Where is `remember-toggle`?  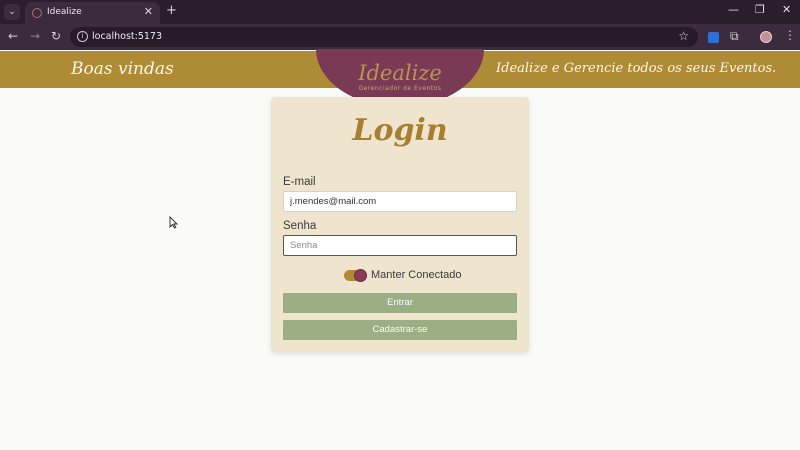 remember-toggle is located at coordinates (355, 275).